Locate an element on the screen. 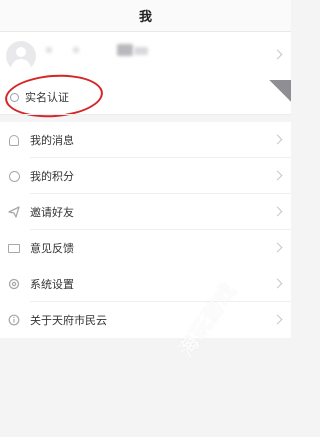 Image resolution: width=320 pixels, height=437 pixels. menu-item-invite: 邀请好友 is located at coordinates (145, 212).